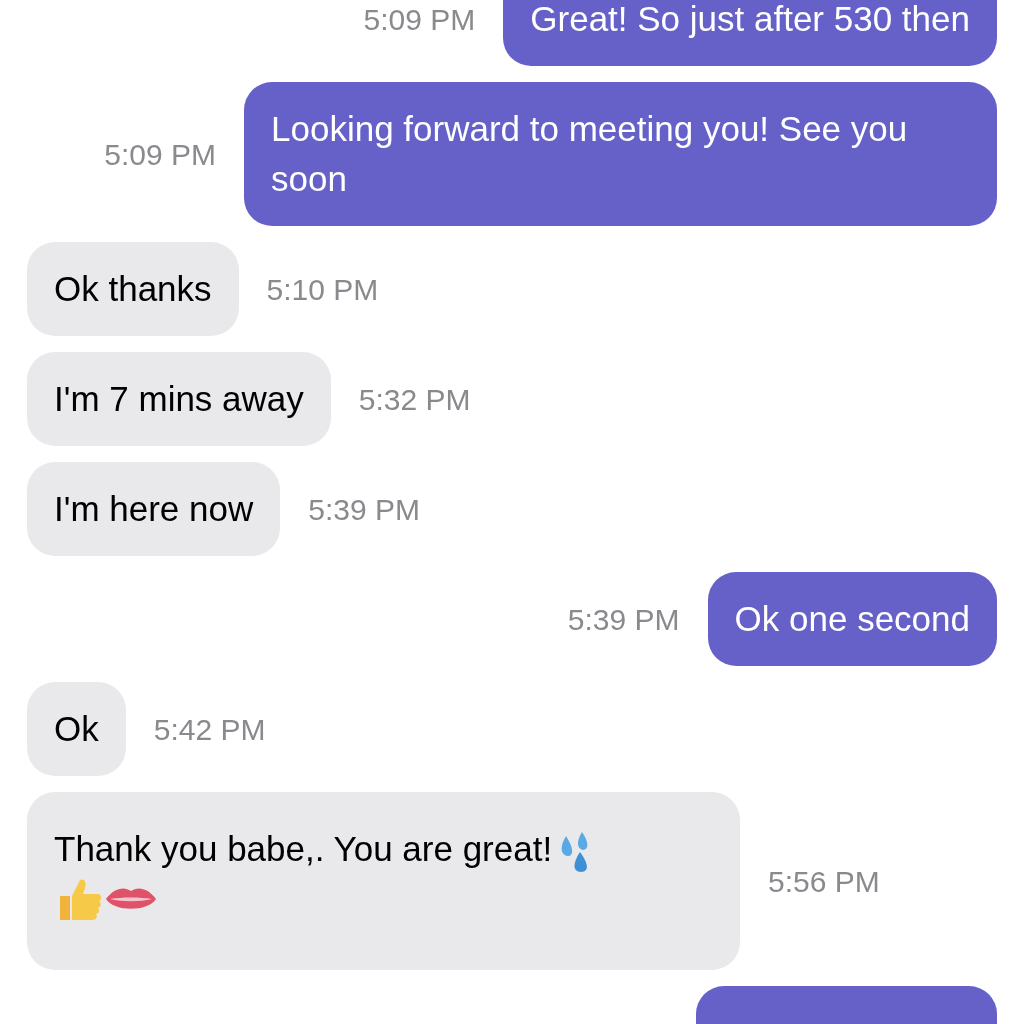  Describe the element at coordinates (824, 881) in the screenshot. I see `message-time: 5:56 PM` at that location.